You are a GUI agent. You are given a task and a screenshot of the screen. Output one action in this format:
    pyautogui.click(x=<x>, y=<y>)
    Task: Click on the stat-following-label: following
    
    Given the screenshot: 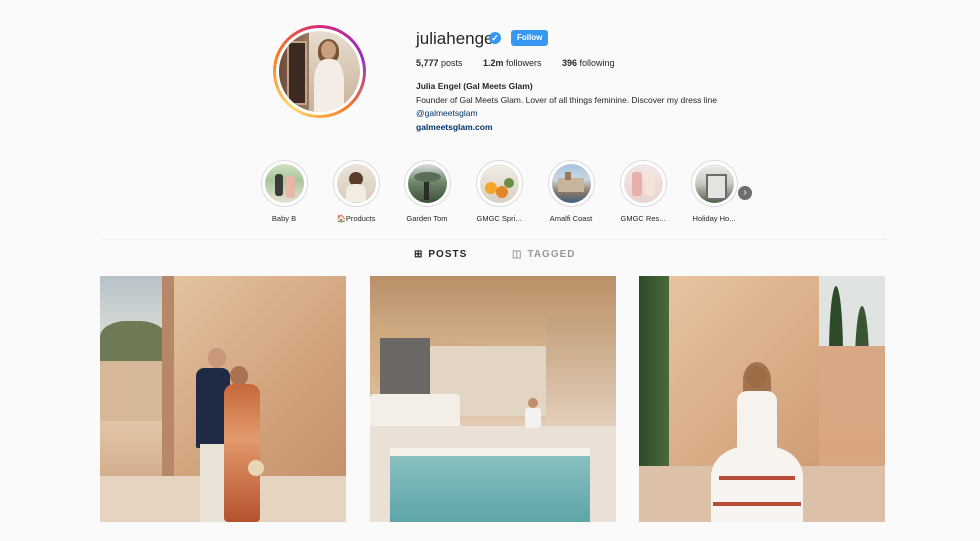 What is the action you would take?
    pyautogui.click(x=597, y=63)
    